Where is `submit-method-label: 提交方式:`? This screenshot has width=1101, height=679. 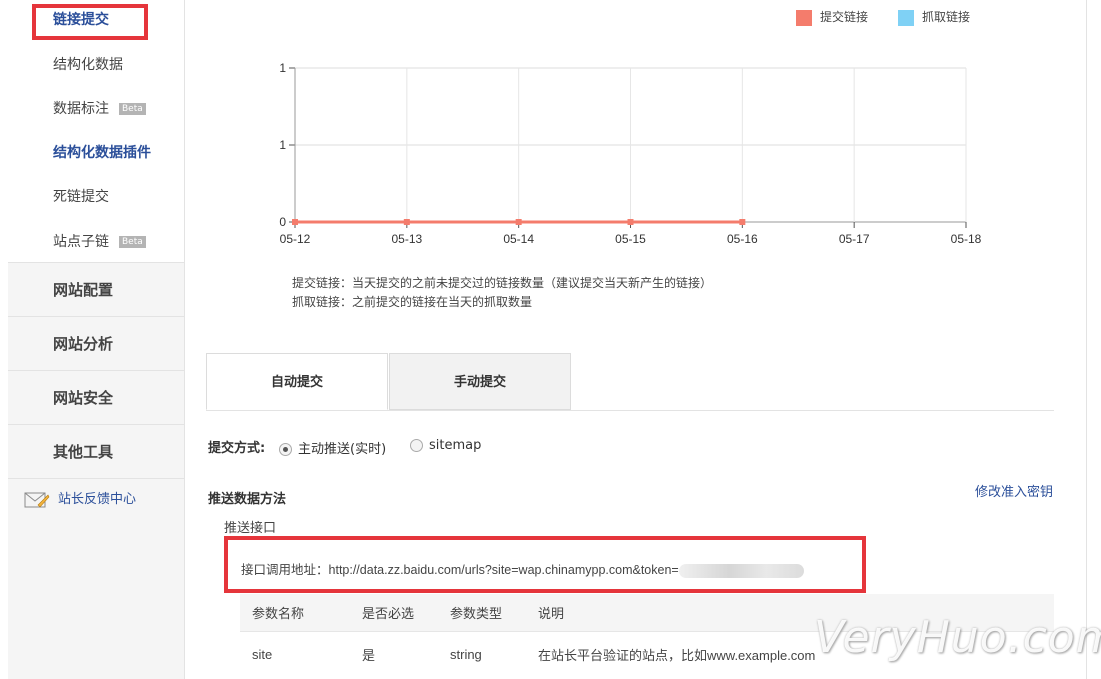
submit-method-label: 提交方式: is located at coordinates (237, 448).